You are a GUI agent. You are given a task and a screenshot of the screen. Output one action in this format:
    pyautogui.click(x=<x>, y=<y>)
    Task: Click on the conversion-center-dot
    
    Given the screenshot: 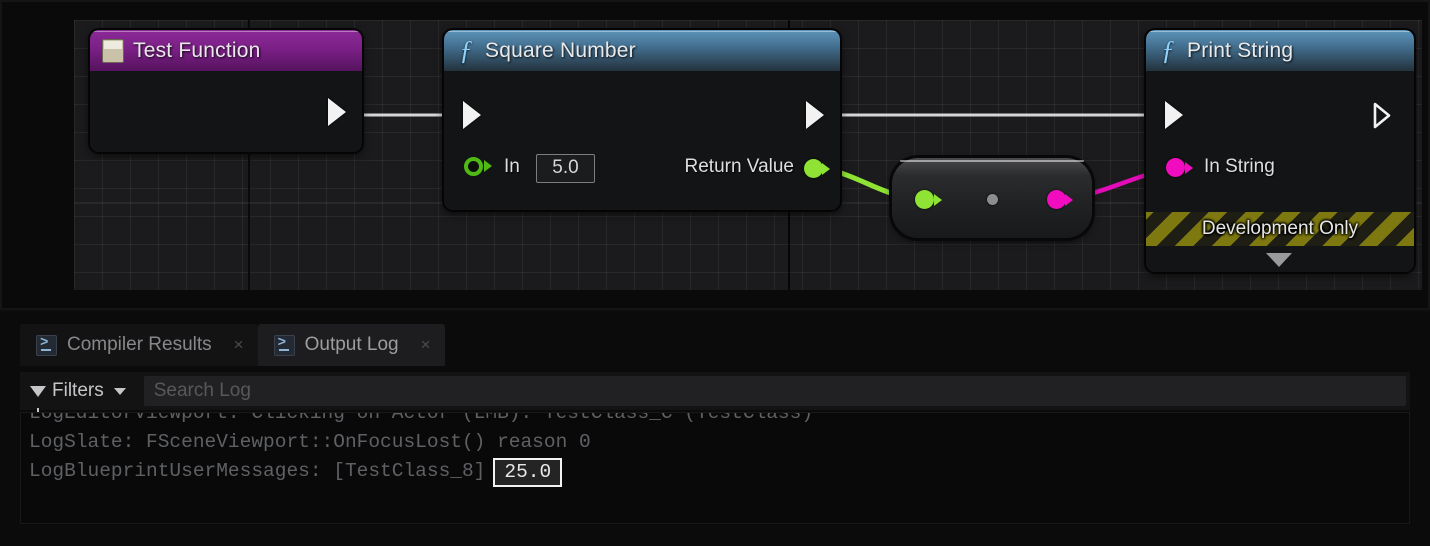 What is the action you would take?
    pyautogui.click(x=992, y=199)
    